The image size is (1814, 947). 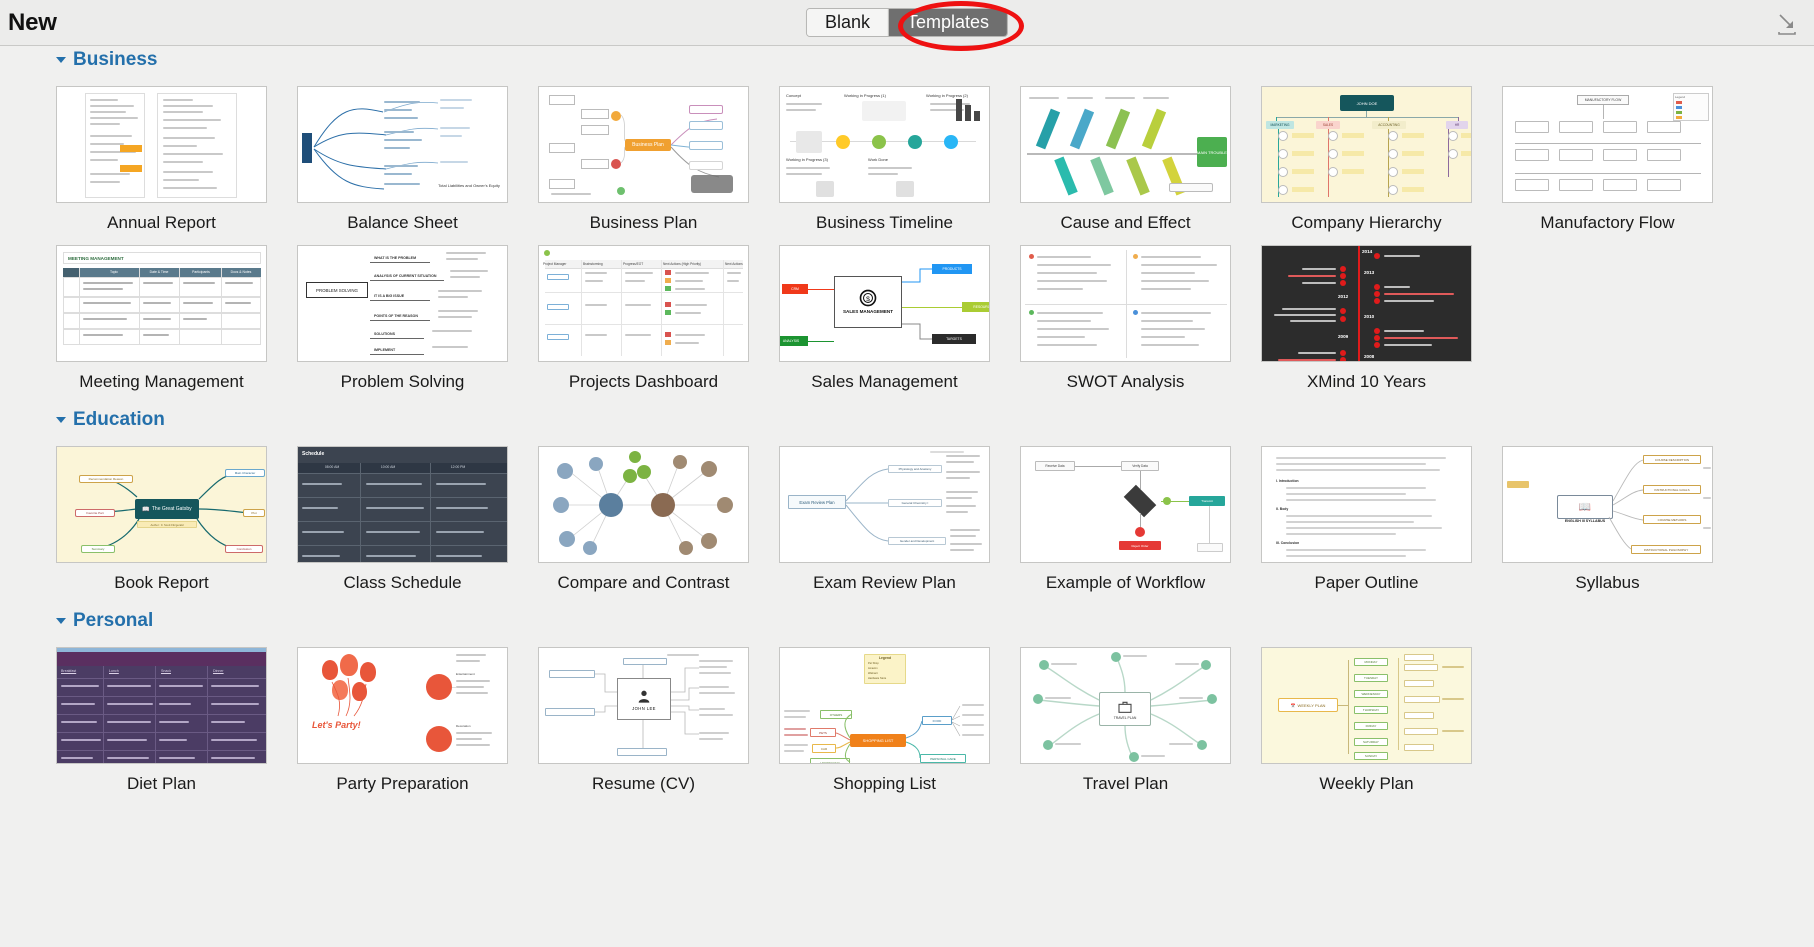 What do you see at coordinates (113, 620) in the screenshot?
I see `section-title-personal: Personal` at bounding box center [113, 620].